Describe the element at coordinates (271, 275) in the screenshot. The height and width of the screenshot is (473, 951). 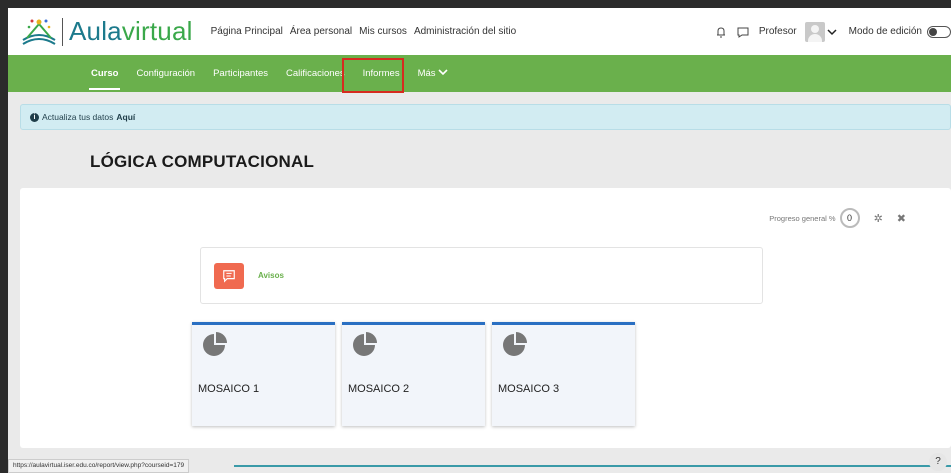
I see `announcements-label: Avisos` at that location.